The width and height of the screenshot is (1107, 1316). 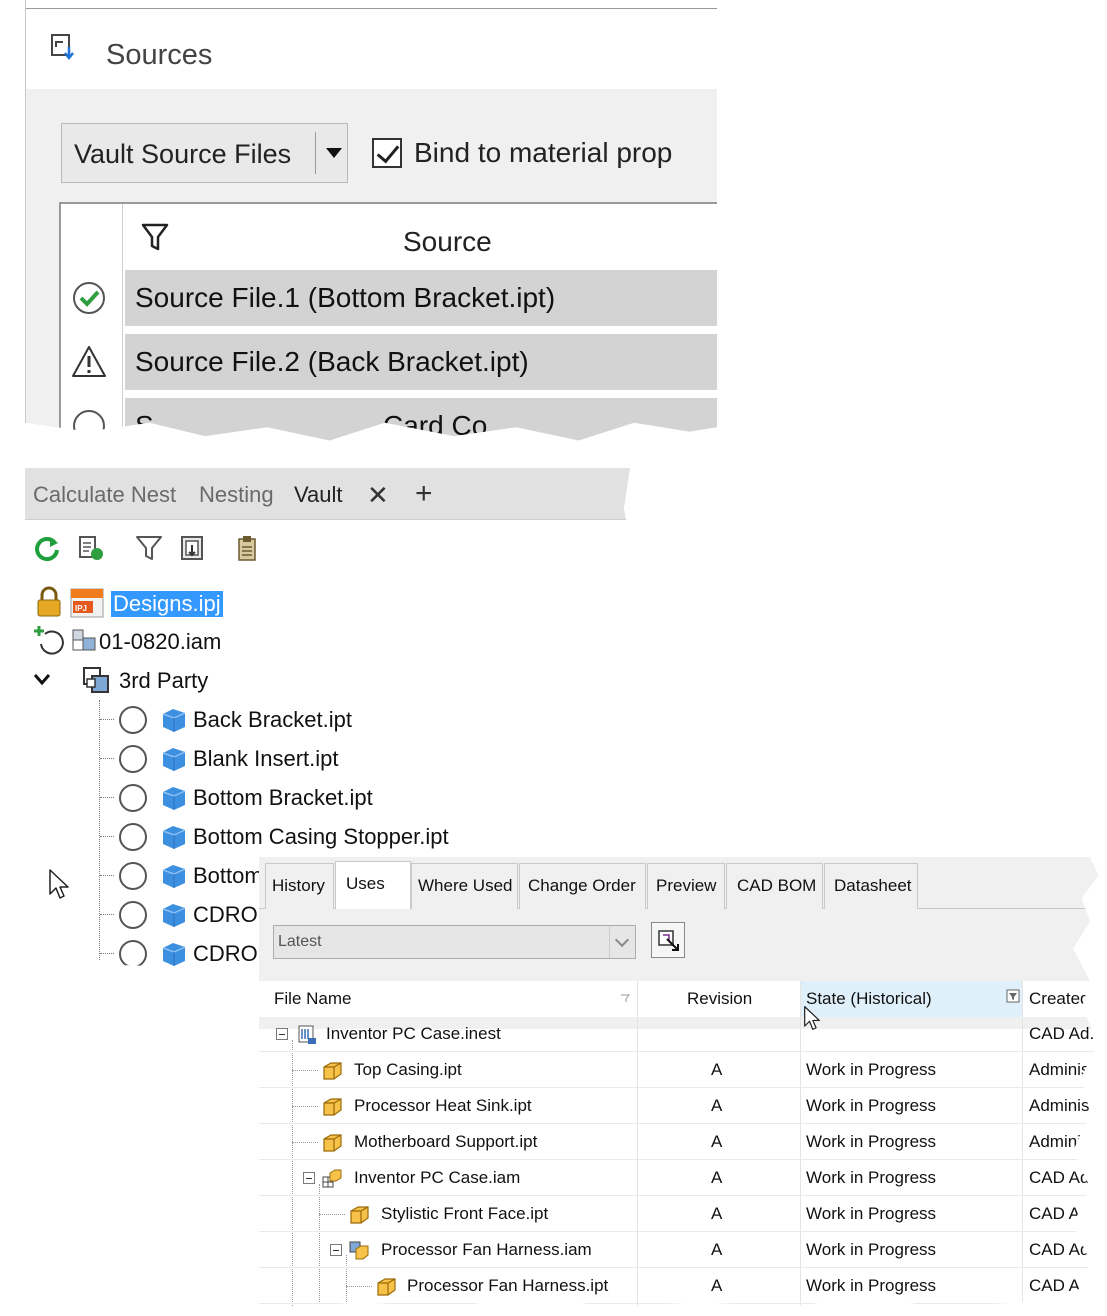 I want to click on sort-icon, so click(x=625, y=998).